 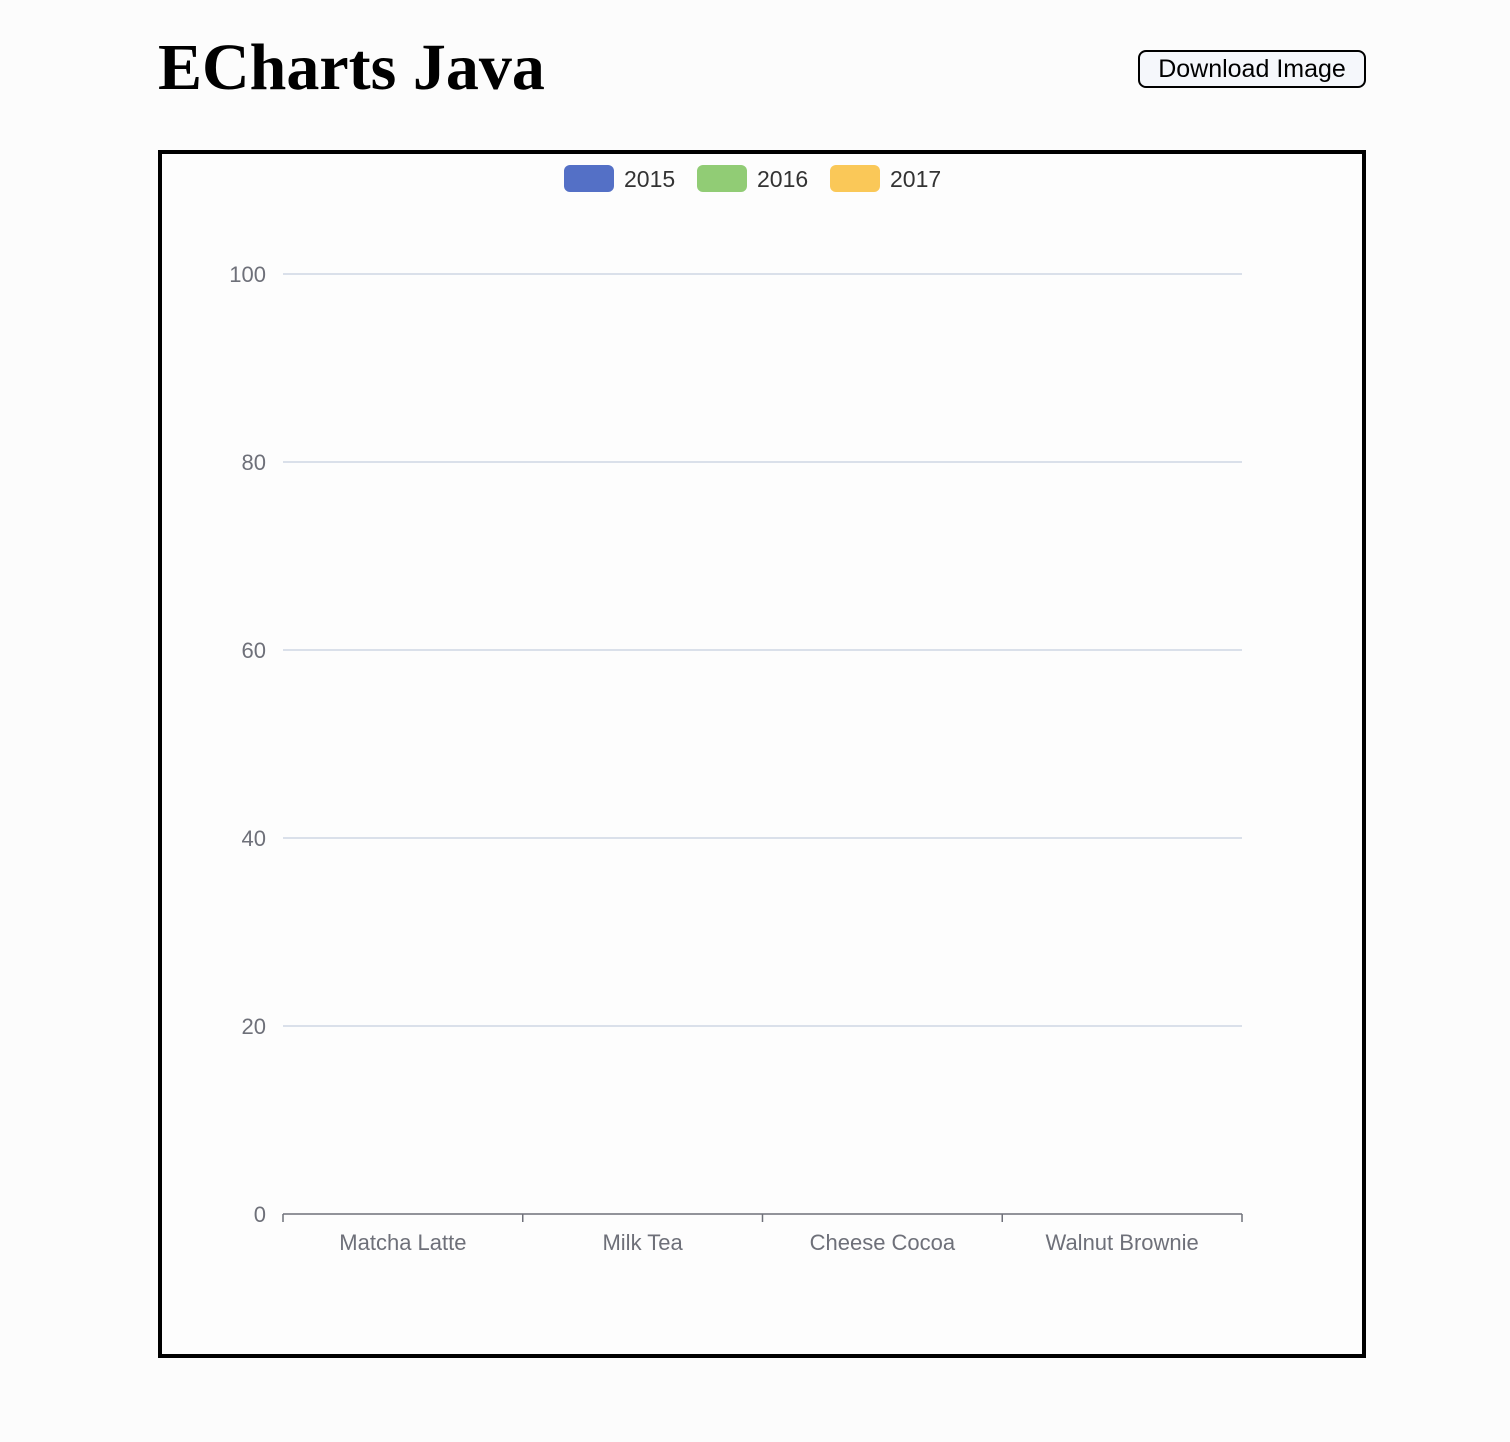 What do you see at coordinates (1252, 69) in the screenshot?
I see `download-image-button: Download Image` at bounding box center [1252, 69].